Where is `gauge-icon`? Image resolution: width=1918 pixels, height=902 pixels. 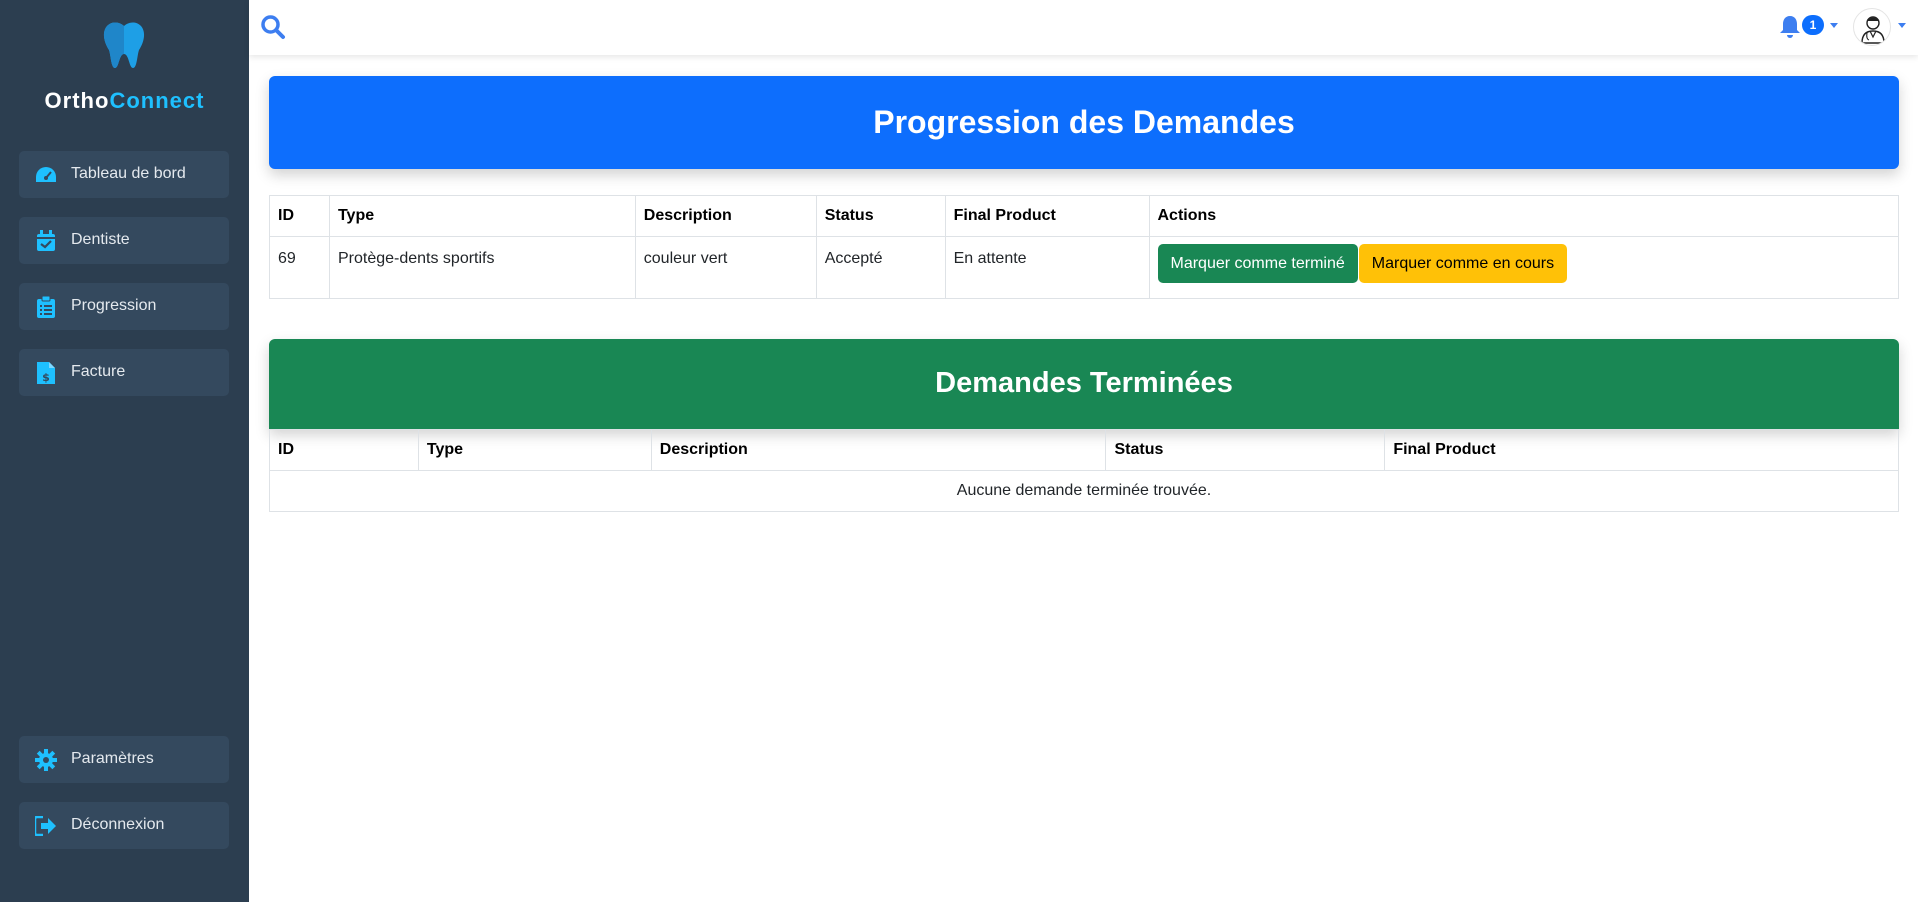
gauge-icon is located at coordinates (46, 175).